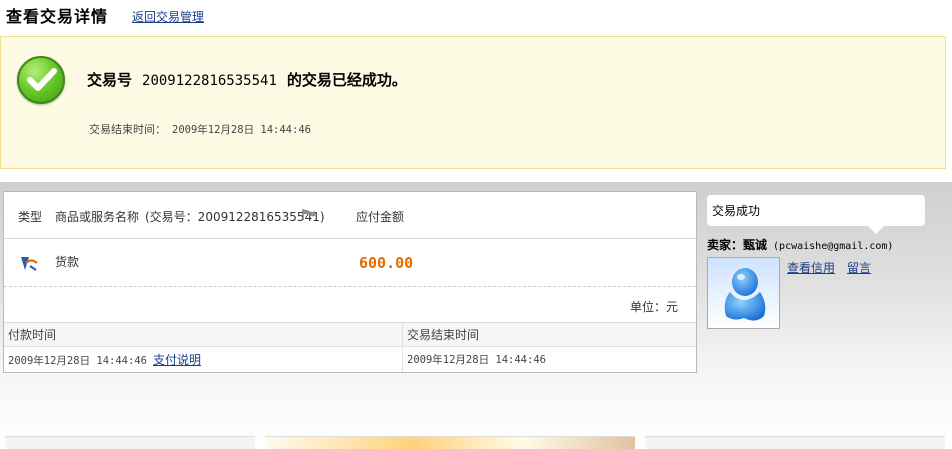 The height and width of the screenshot is (449, 952). I want to click on flag-icon, so click(309, 214).